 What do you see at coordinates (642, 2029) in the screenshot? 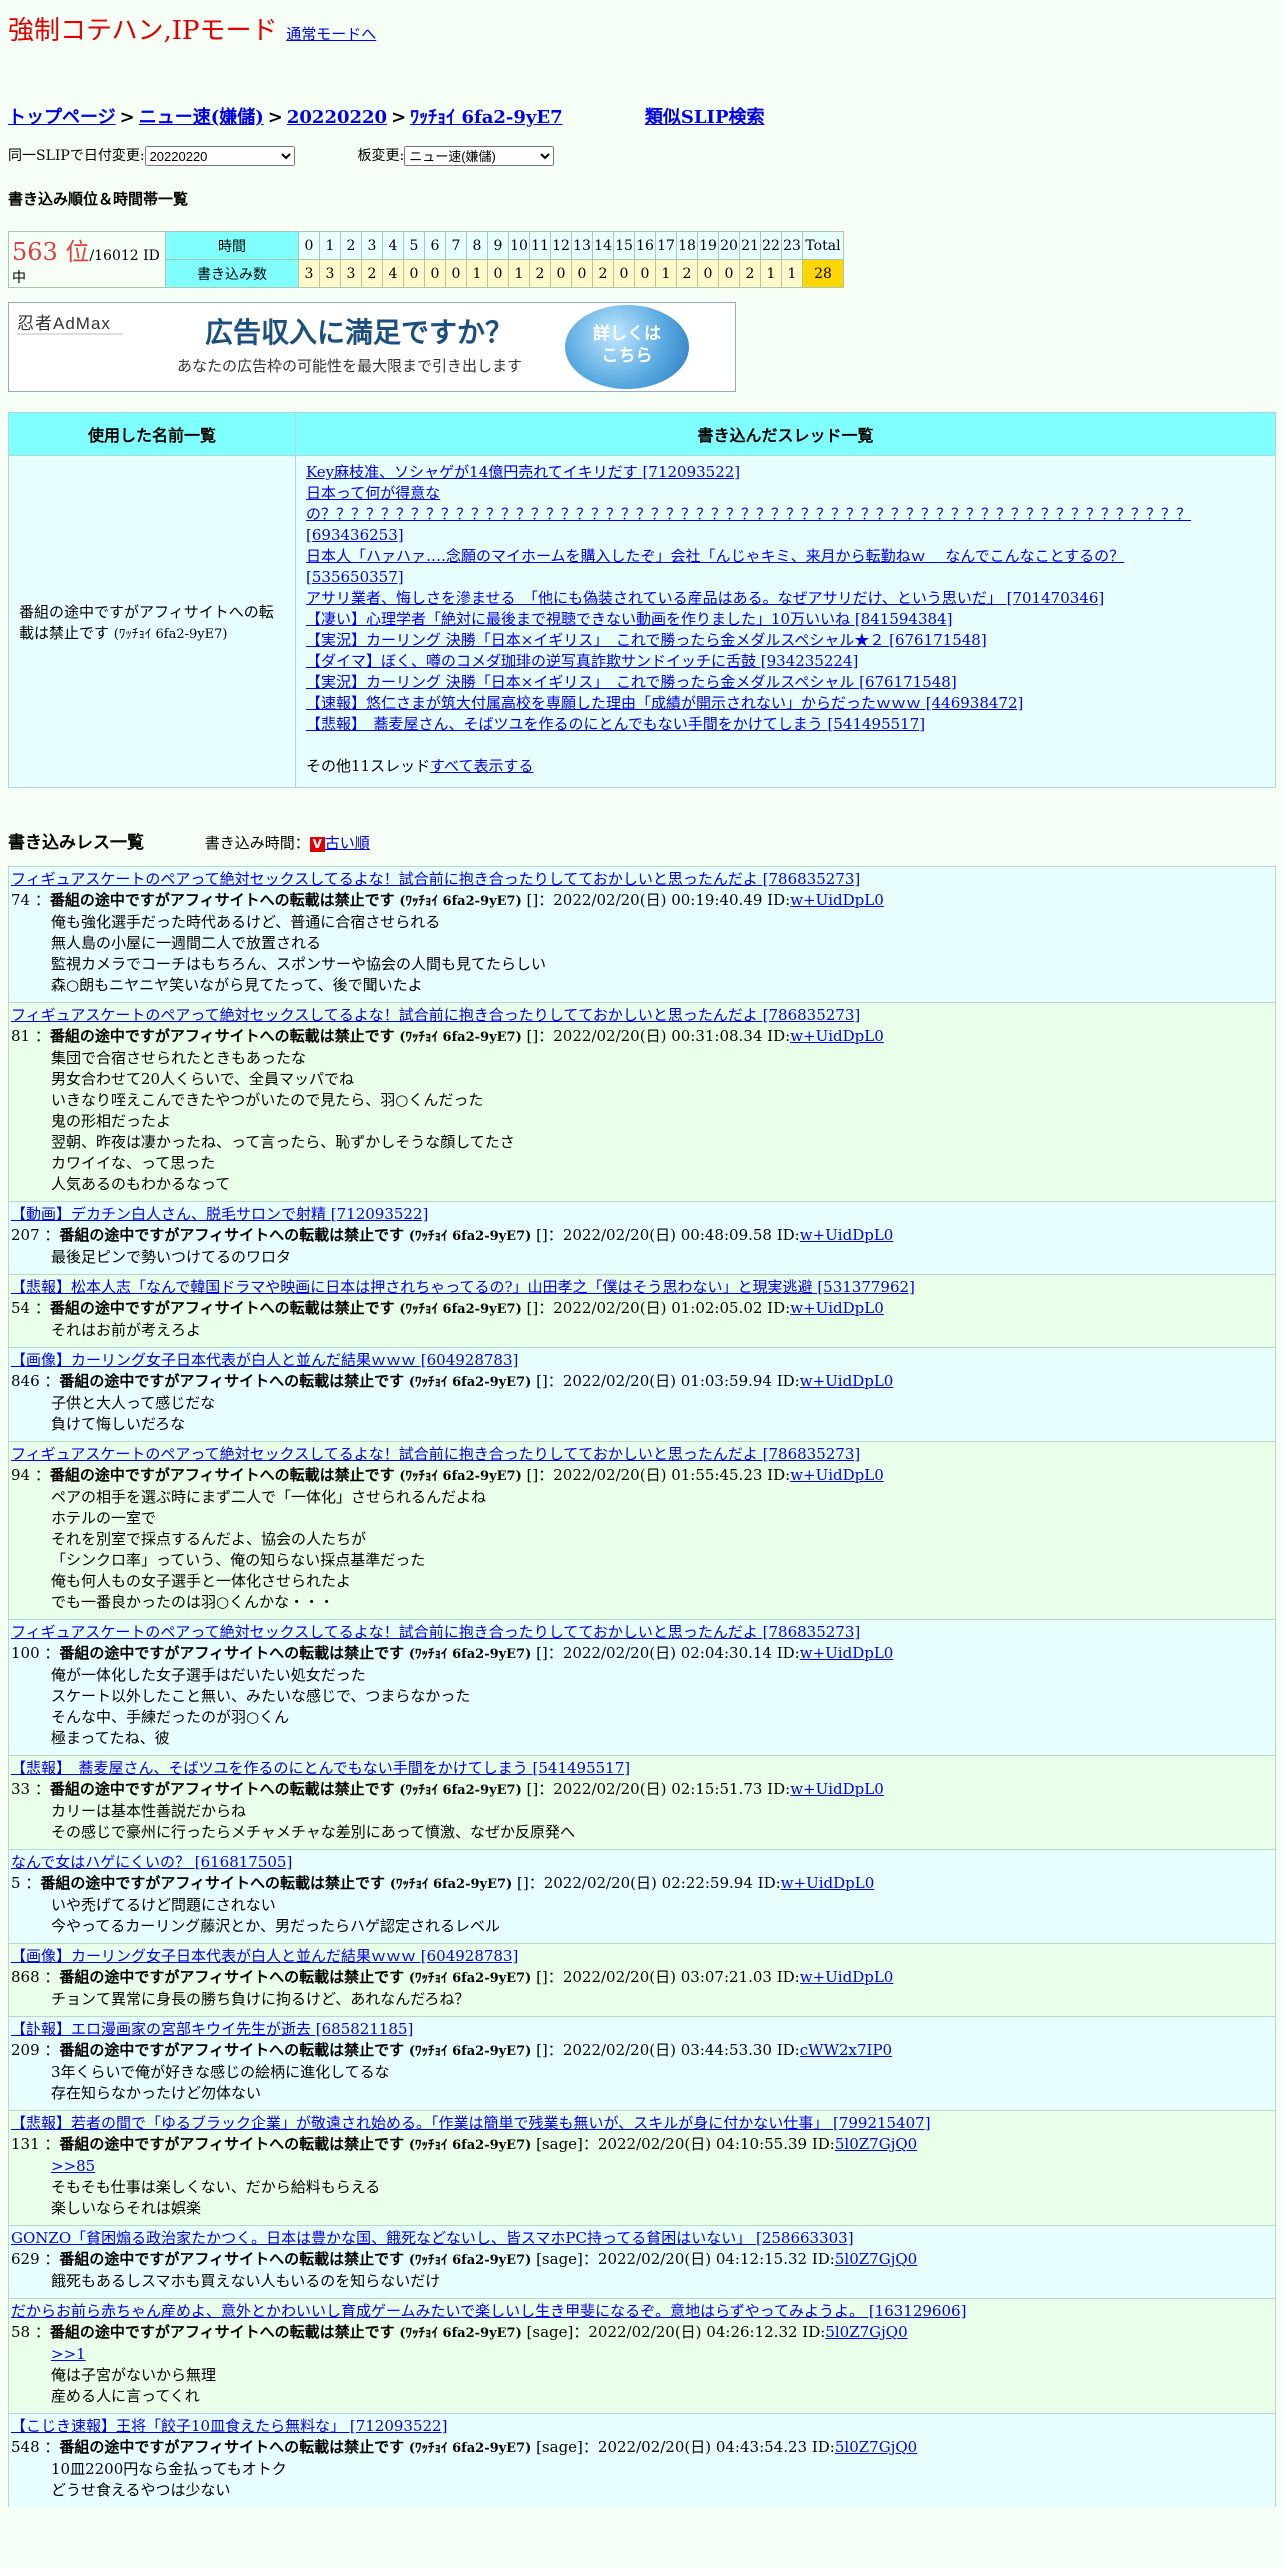
I see `post-thread-link: 【訃報】エロ漫画家の宮部キウイ先生が逝去 [685821185]` at bounding box center [642, 2029].